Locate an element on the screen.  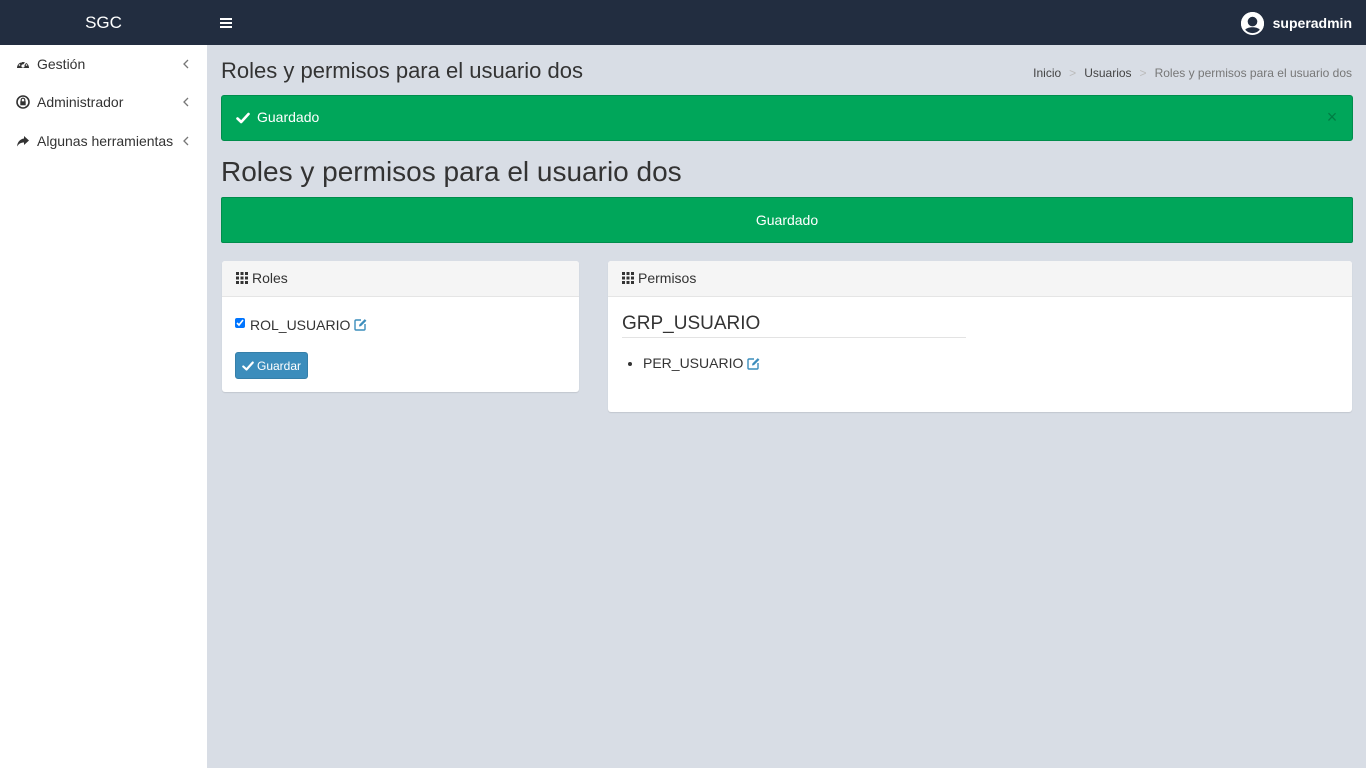
role-item: ROL_USUARIO is located at coordinates (301, 323).